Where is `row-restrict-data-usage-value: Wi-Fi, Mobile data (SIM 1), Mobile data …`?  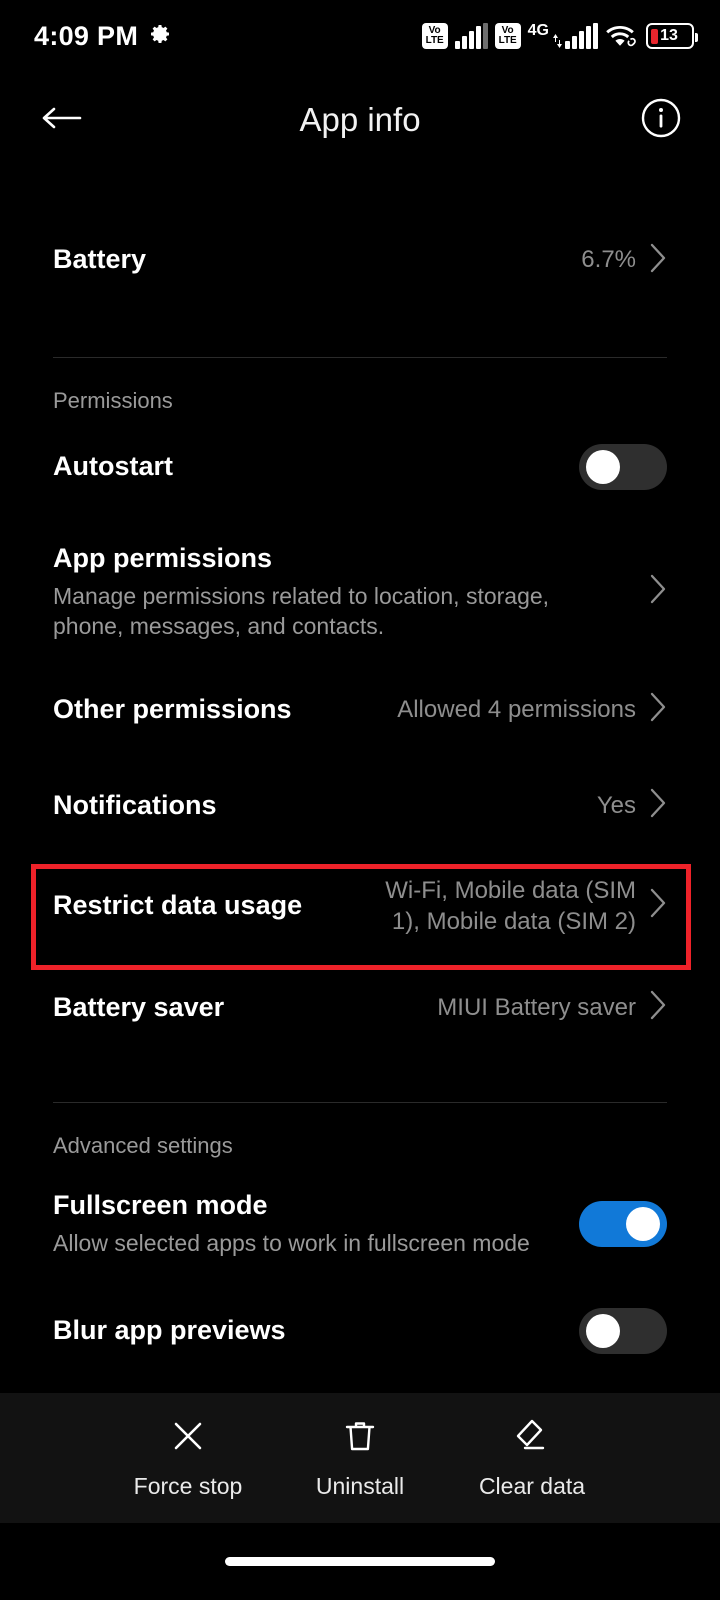 row-restrict-data-usage-value: Wi-Fi, Mobile data (SIM 1), Mobile data … is located at coordinates (510, 905).